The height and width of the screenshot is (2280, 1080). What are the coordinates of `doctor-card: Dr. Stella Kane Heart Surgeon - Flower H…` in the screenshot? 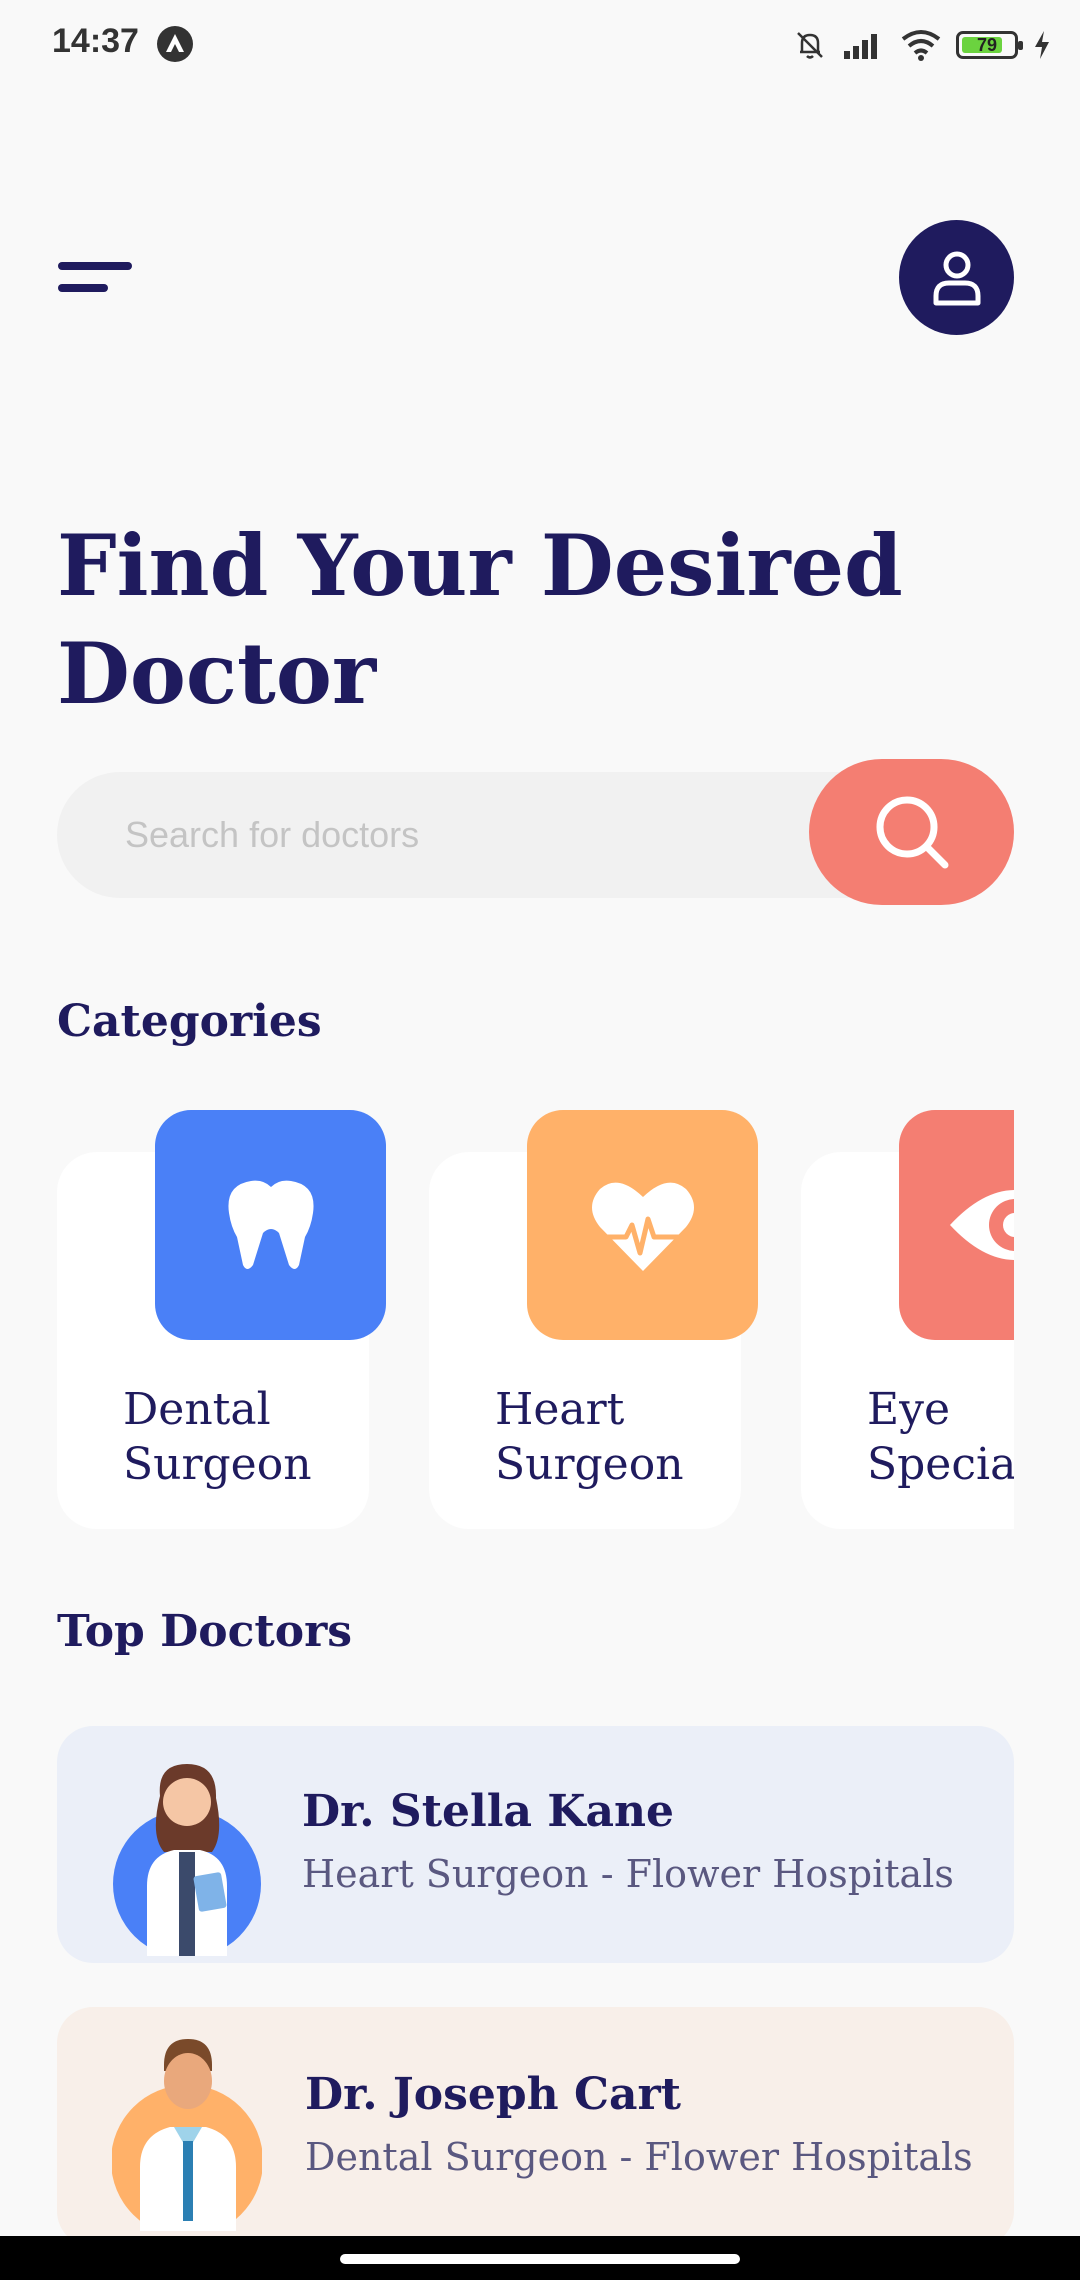 It's located at (535, 1844).